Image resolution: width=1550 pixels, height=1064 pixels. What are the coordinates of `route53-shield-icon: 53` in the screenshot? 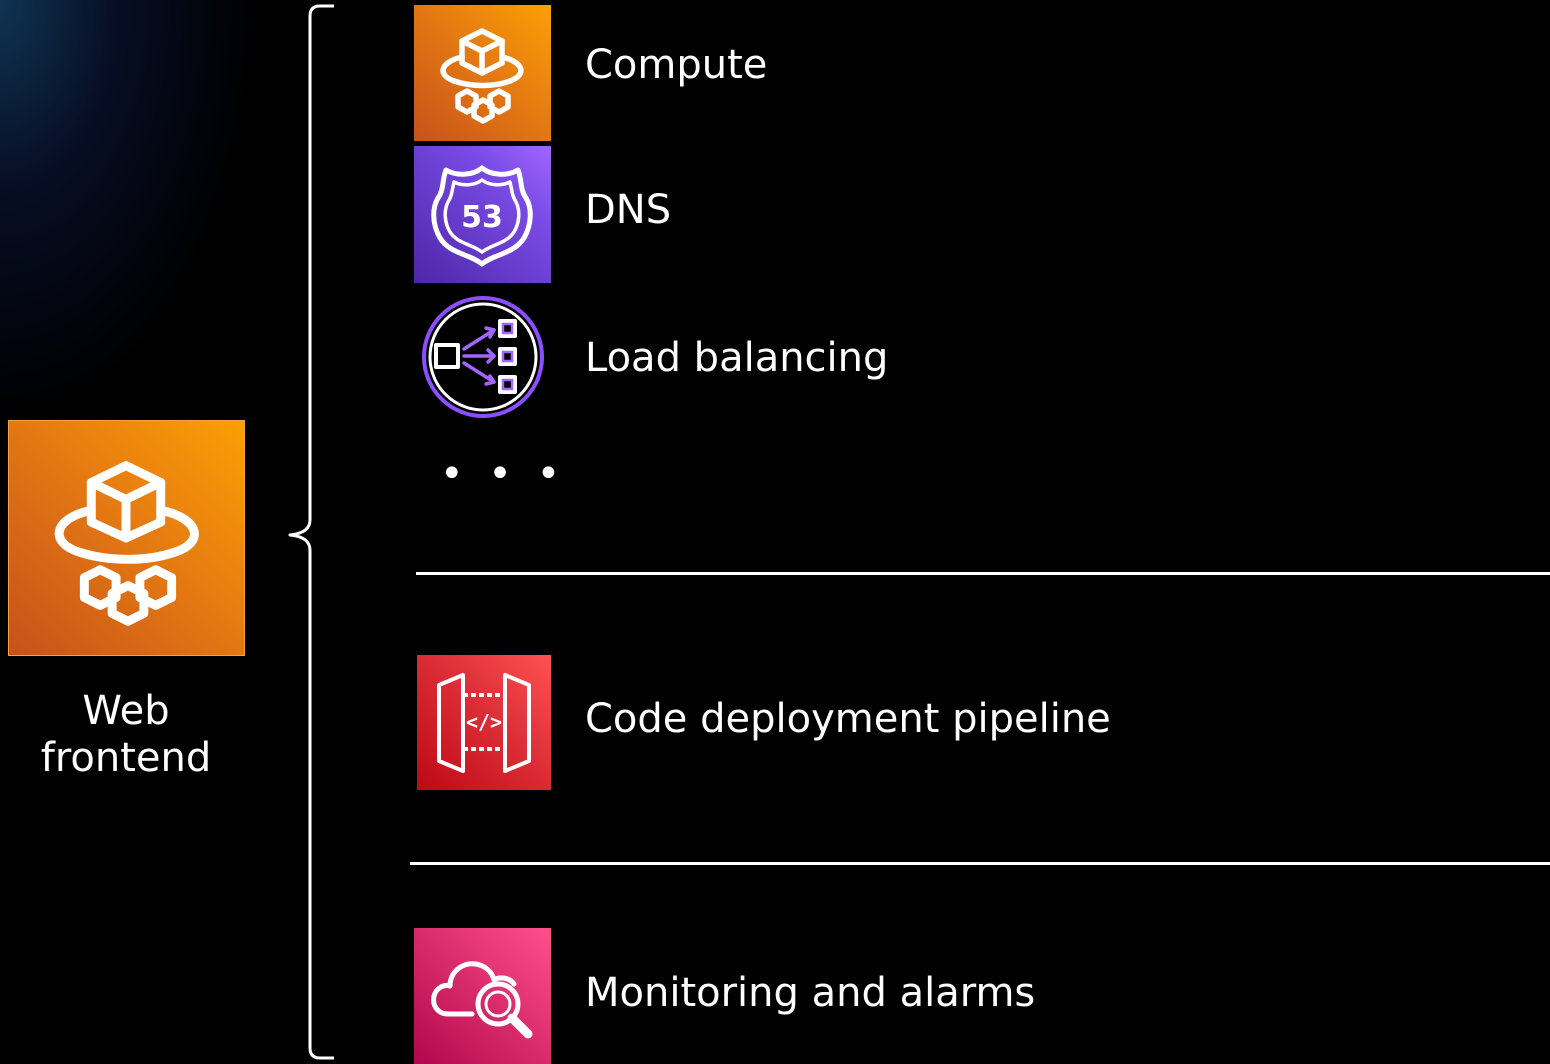 It's located at (482, 216).